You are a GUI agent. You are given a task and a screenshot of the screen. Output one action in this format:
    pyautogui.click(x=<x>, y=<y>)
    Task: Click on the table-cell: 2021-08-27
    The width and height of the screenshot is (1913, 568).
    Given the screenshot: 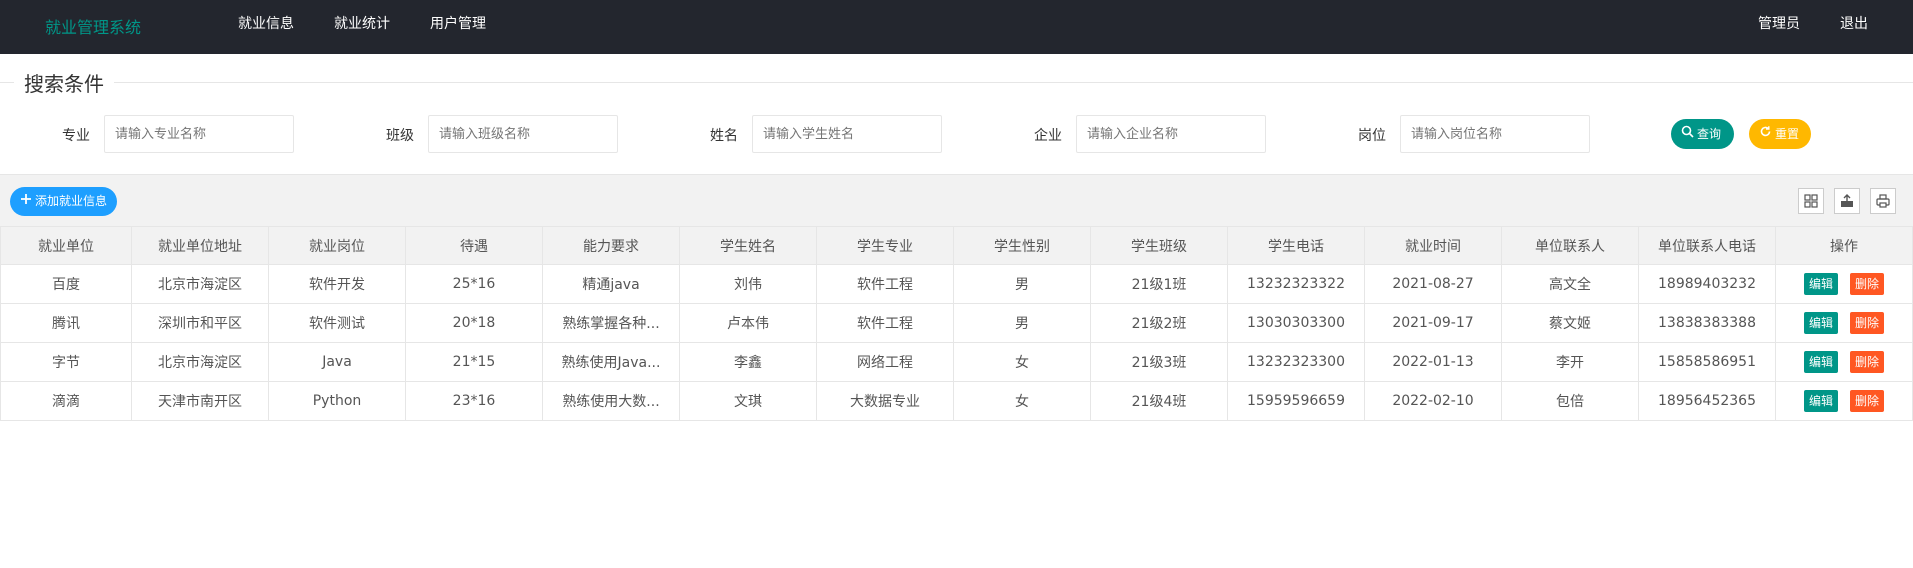 What is the action you would take?
    pyautogui.click(x=1433, y=284)
    